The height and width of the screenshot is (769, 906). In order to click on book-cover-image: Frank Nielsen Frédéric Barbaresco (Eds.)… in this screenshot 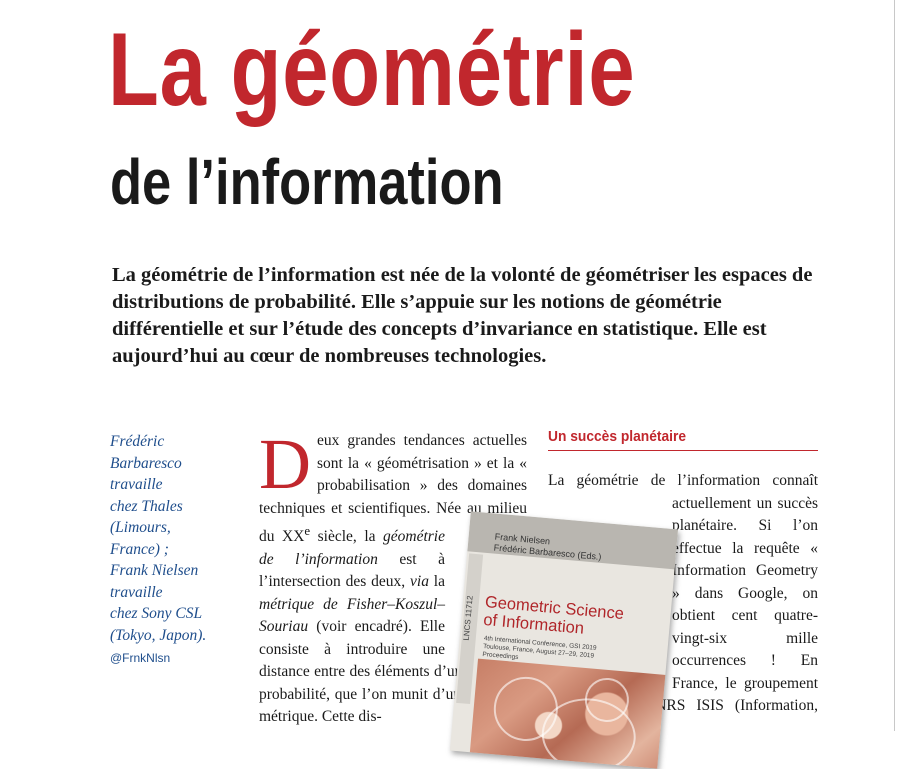, I will do `click(564, 640)`.